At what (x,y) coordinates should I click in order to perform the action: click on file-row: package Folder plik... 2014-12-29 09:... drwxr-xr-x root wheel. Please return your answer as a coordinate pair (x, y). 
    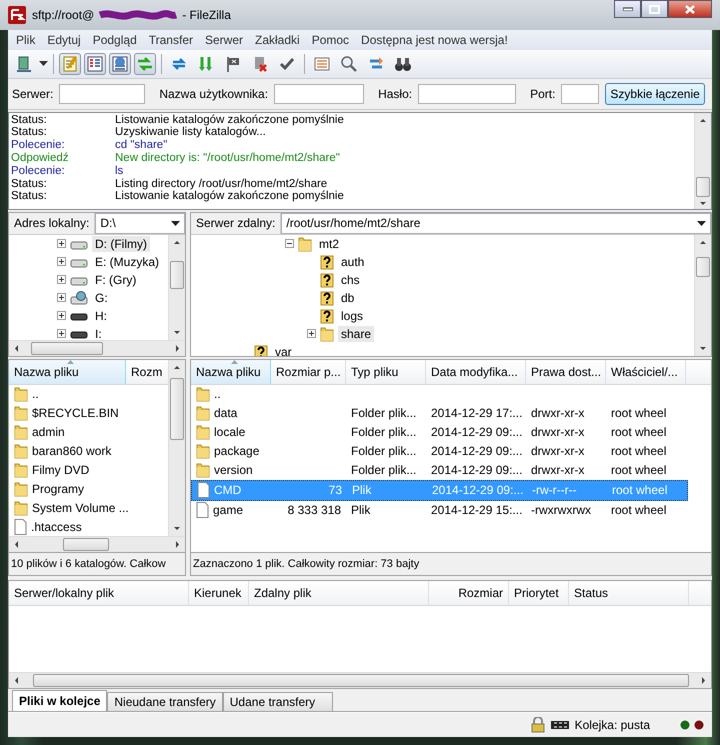
    Looking at the image, I should click on (438, 451).